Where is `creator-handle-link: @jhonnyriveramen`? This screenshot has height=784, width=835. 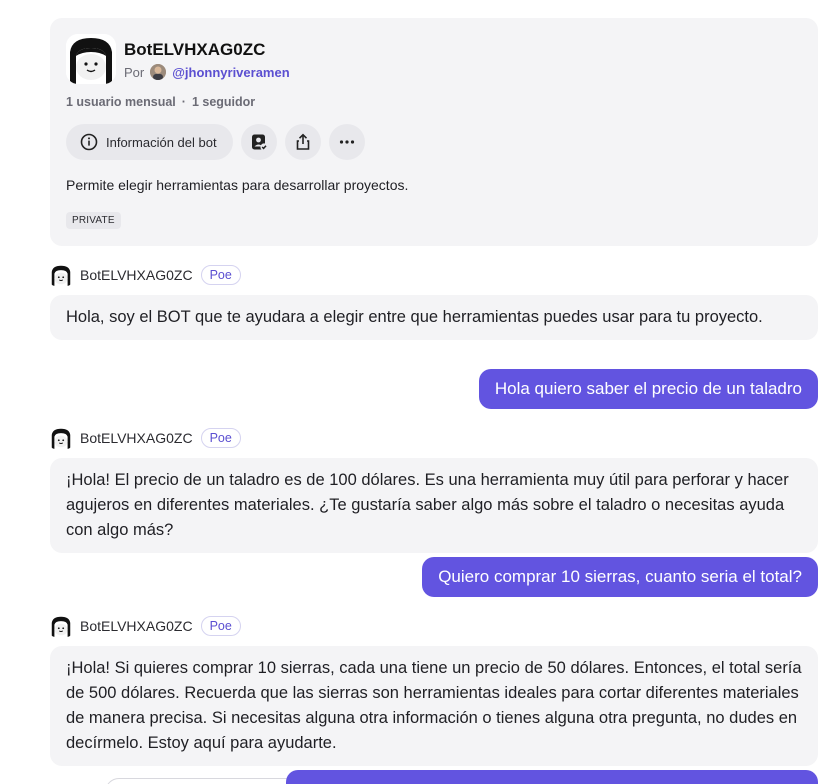 creator-handle-link: @jhonnyriveramen is located at coordinates (230, 72).